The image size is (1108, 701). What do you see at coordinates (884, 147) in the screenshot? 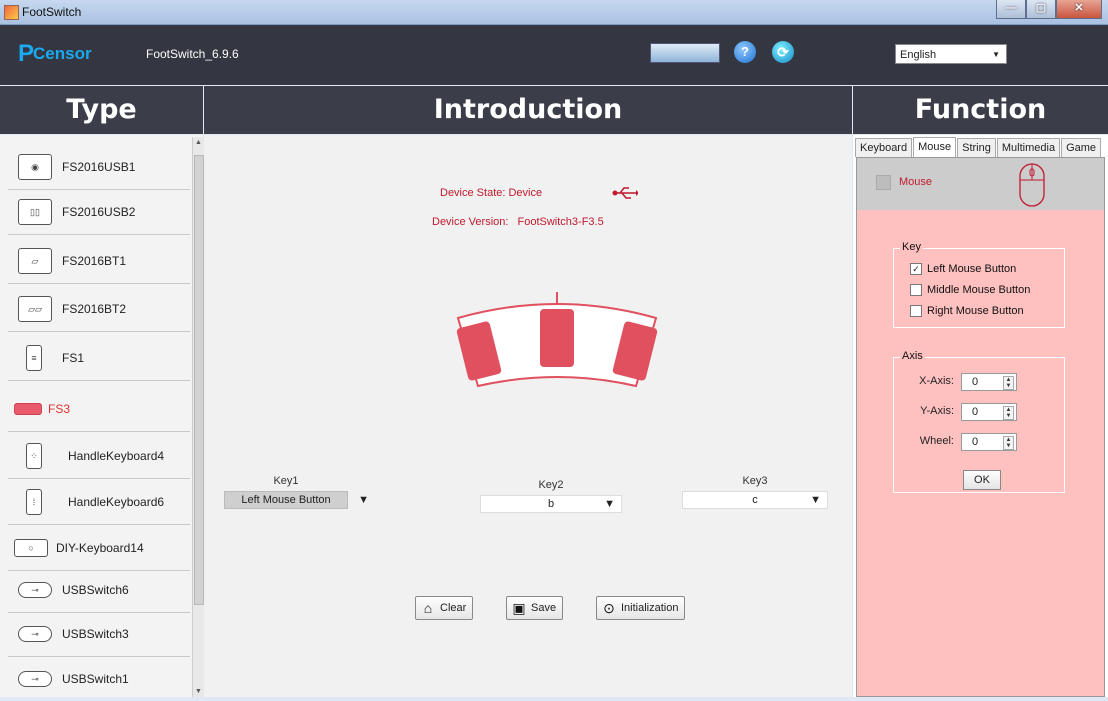
I see `tab-keyboard: Keyboard` at bounding box center [884, 147].